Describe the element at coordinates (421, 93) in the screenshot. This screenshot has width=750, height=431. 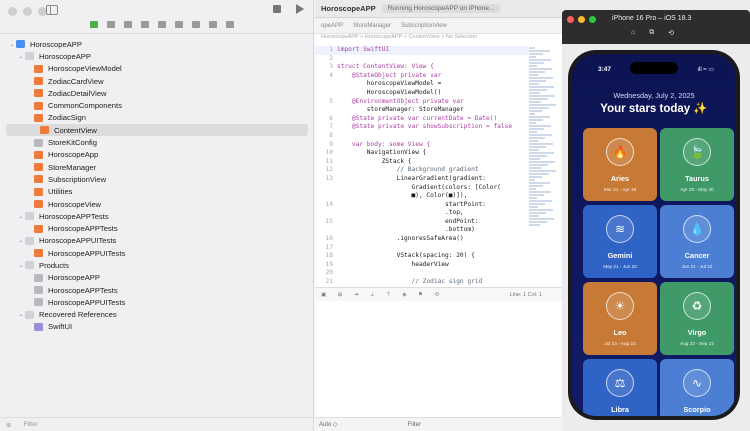
I see `code-line: HoroscopeViewModel()` at that location.